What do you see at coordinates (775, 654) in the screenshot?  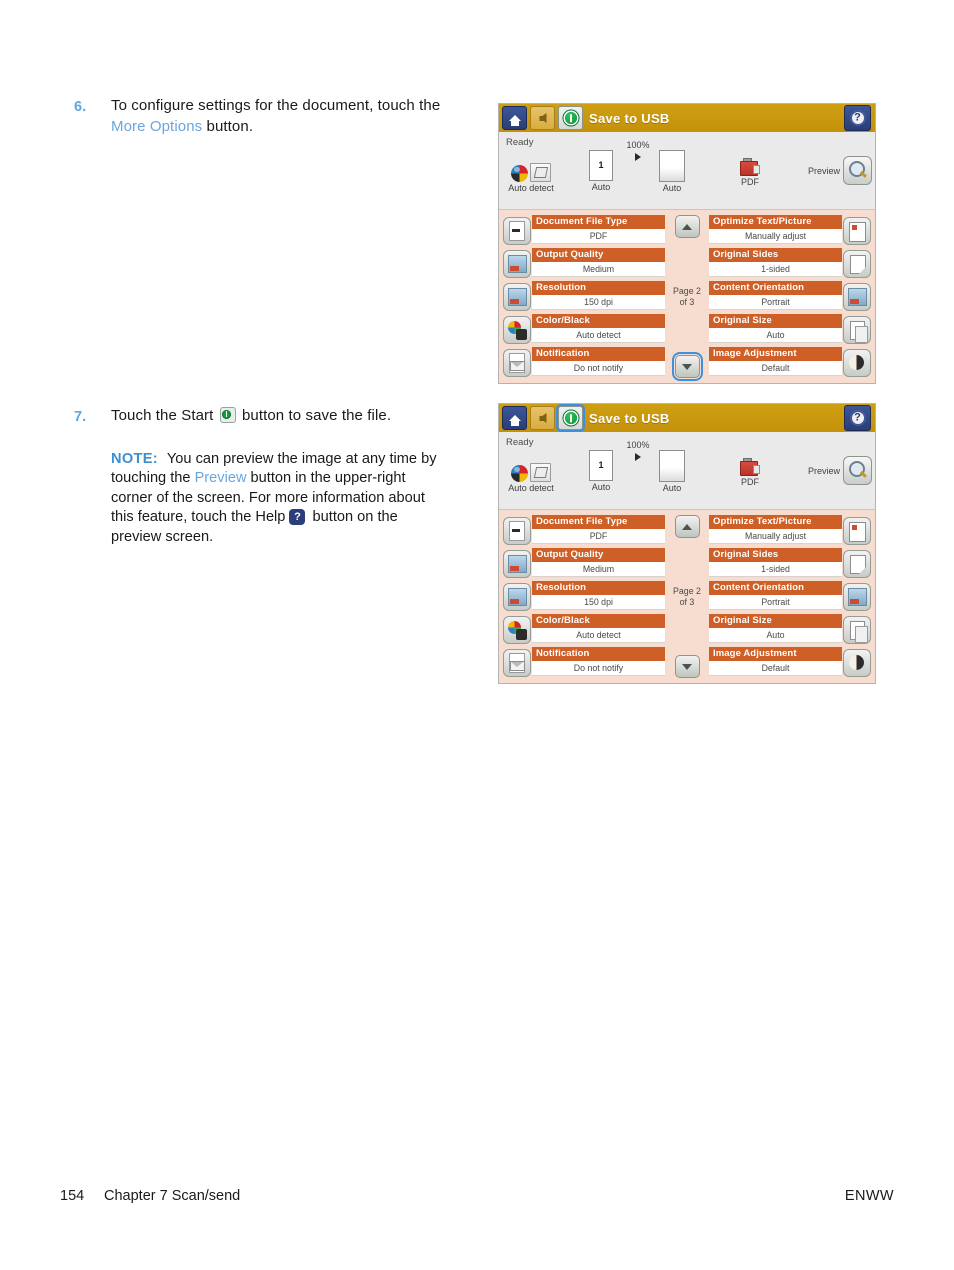 I see `setting-label: Image Adjustment` at bounding box center [775, 654].